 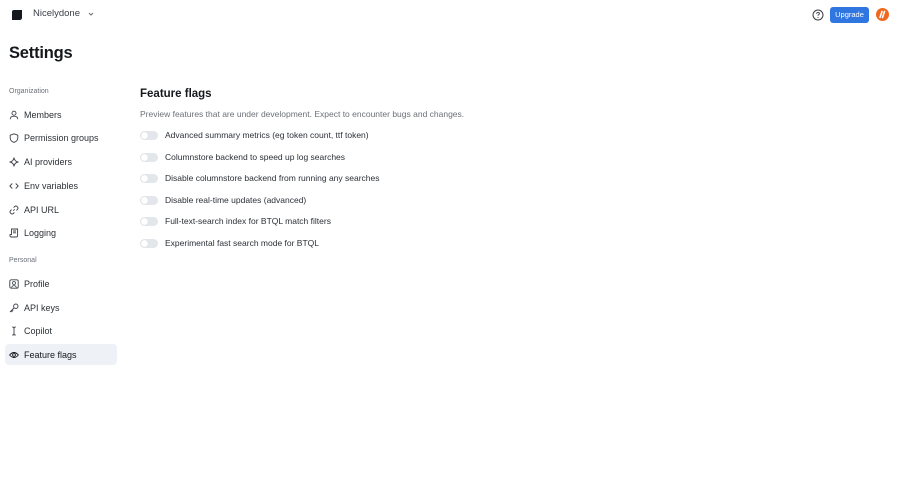 I want to click on log-icon, so click(x=14, y=232).